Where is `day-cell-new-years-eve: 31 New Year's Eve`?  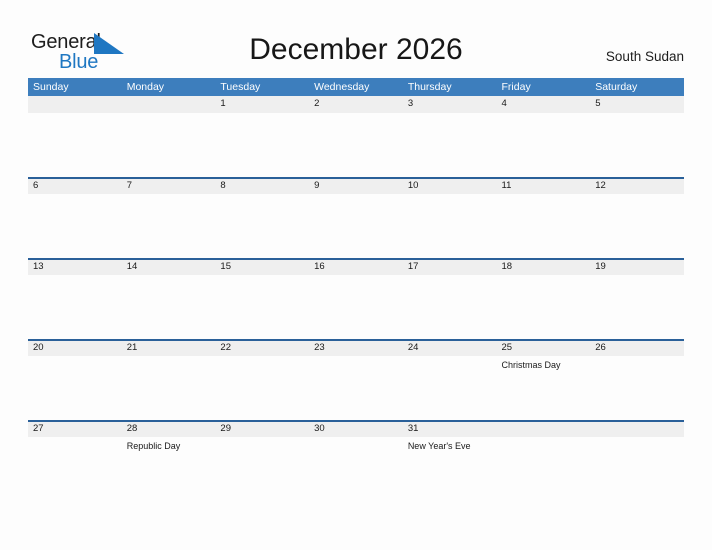
day-cell-new-years-eve: 31 New Year's Eve is located at coordinates (450, 460).